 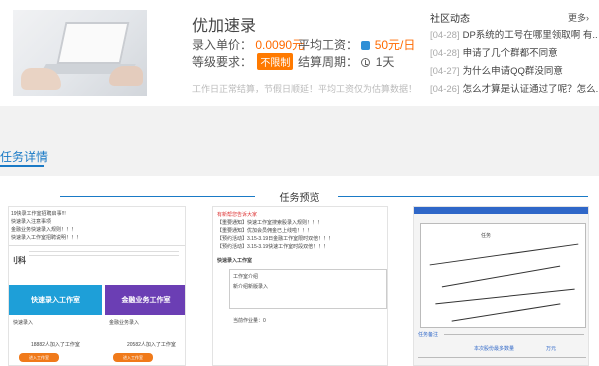 What do you see at coordinates (23, 323) in the screenshot?
I see `card1-sub: 快速录入` at bounding box center [23, 323].